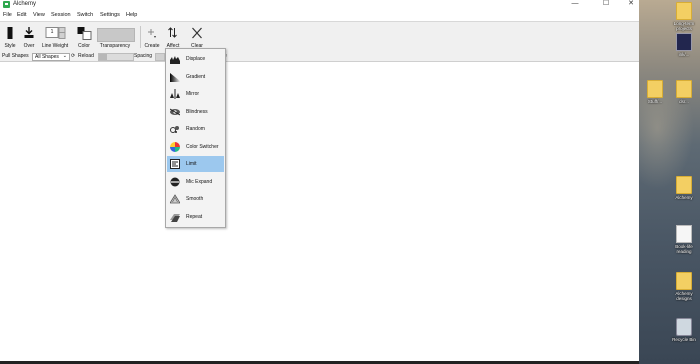 This screenshot has width=700, height=364. I want to click on app-shortcut-icon, so click(684, 42).